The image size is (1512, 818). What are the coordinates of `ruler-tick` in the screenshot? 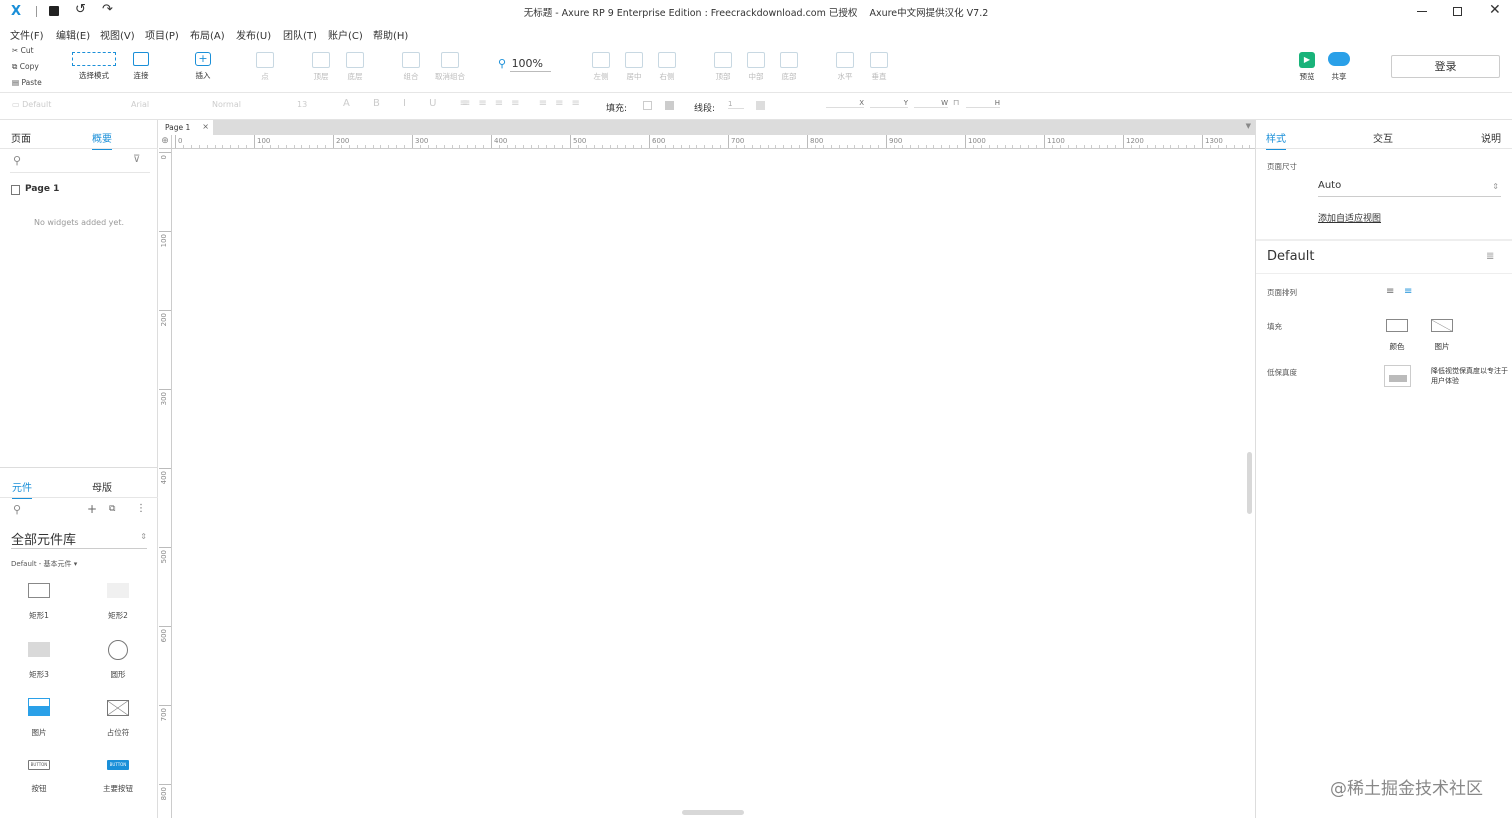 It's located at (165, 468).